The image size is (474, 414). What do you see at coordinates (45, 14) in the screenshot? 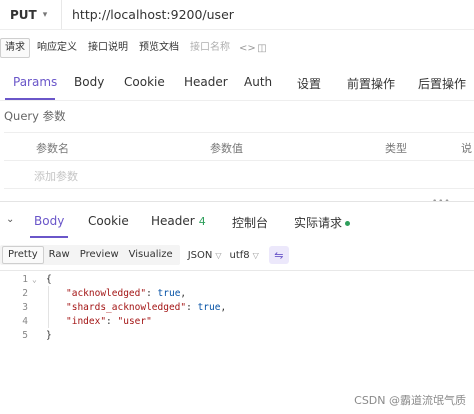
I see `chevron-down-icon: ▾` at bounding box center [45, 14].